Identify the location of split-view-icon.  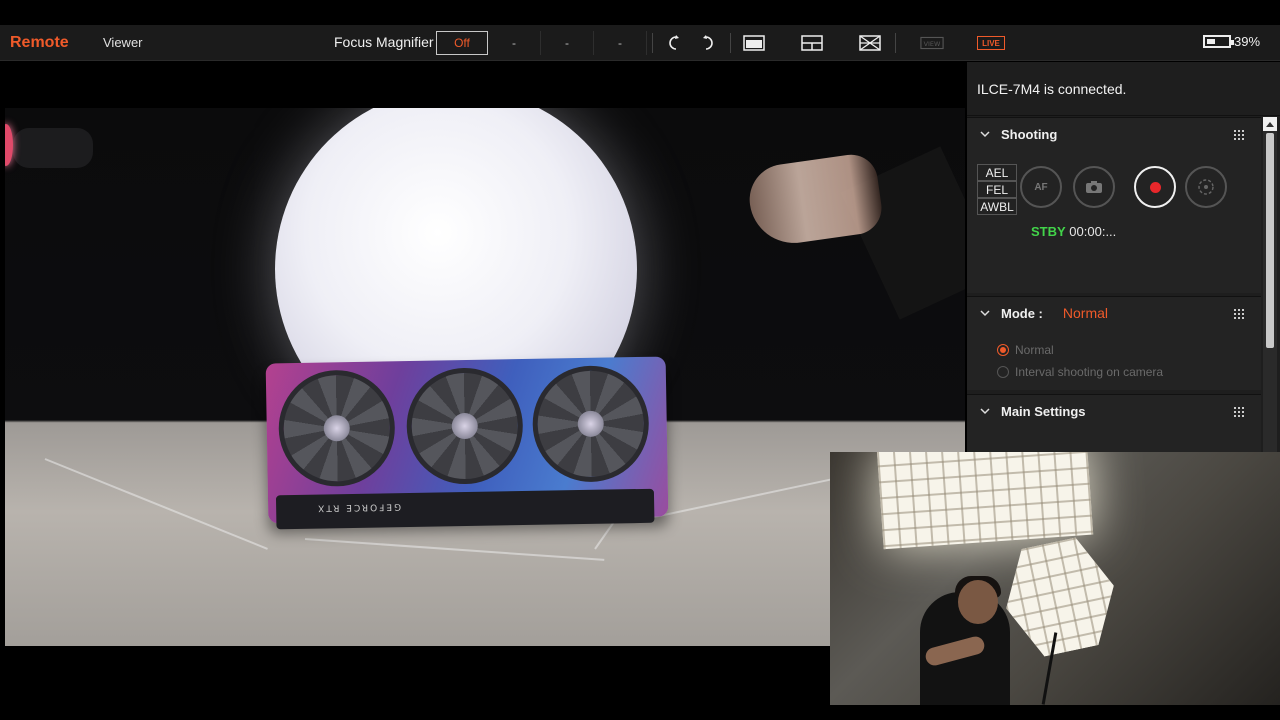
(812, 43).